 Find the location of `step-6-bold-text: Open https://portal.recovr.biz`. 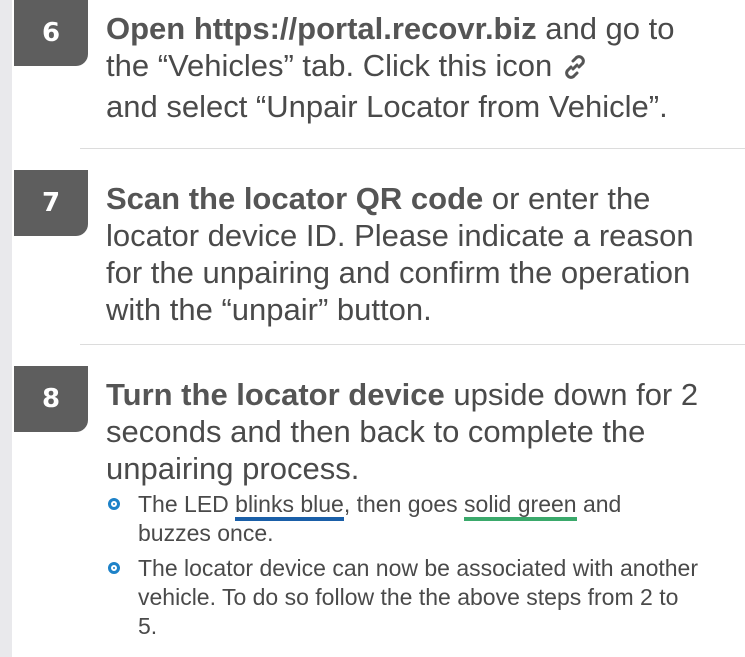

step-6-bold-text: Open https://portal.recovr.biz is located at coordinates (321, 28).